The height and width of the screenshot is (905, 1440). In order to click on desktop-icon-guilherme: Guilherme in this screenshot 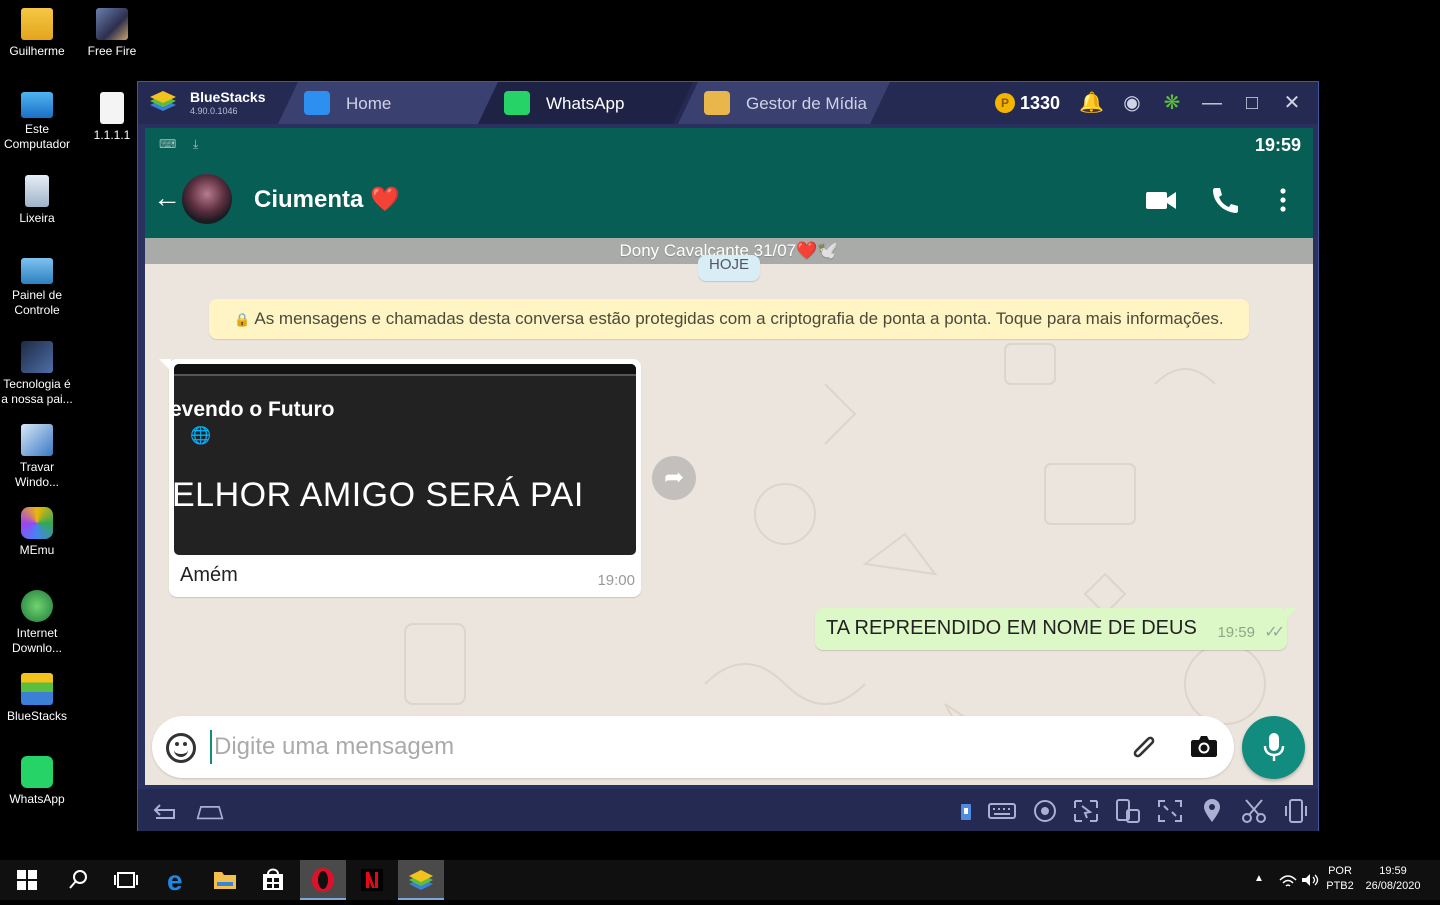, I will do `click(37, 33)`.